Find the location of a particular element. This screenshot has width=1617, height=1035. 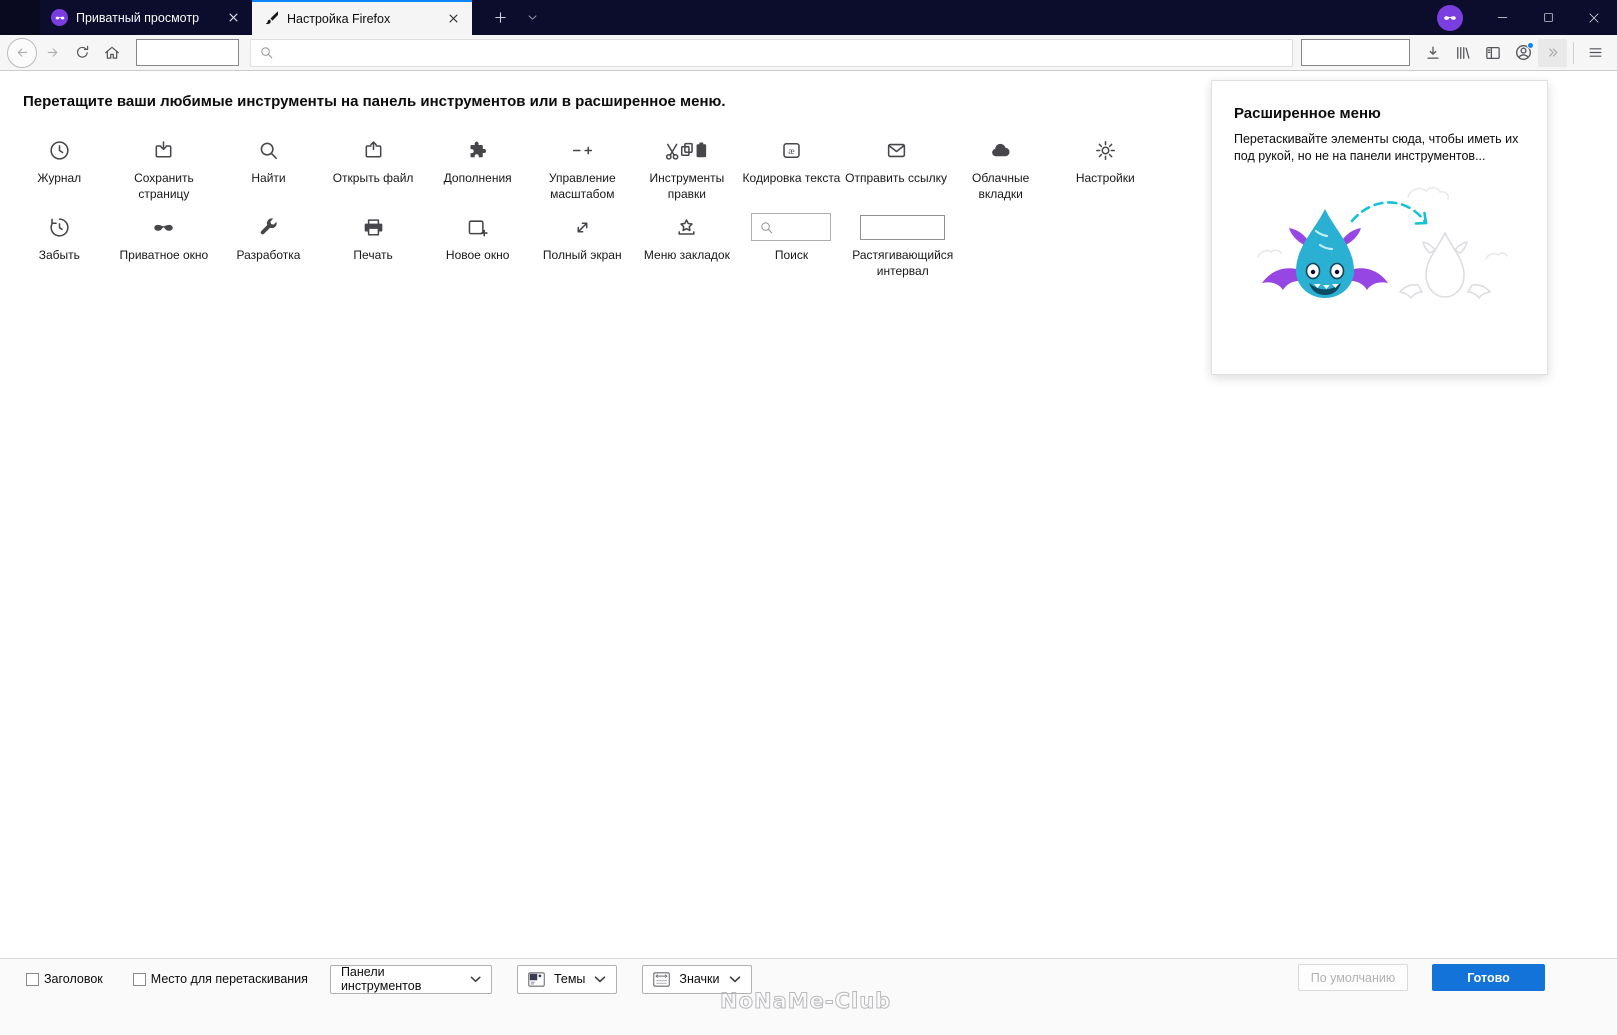

history-clock-icon is located at coordinates (59, 150).